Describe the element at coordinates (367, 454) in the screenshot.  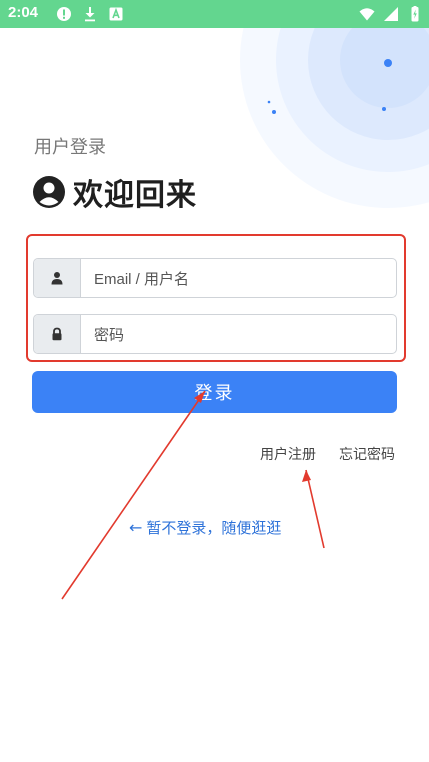
I see `forgot-password-link: 忘记密码` at that location.